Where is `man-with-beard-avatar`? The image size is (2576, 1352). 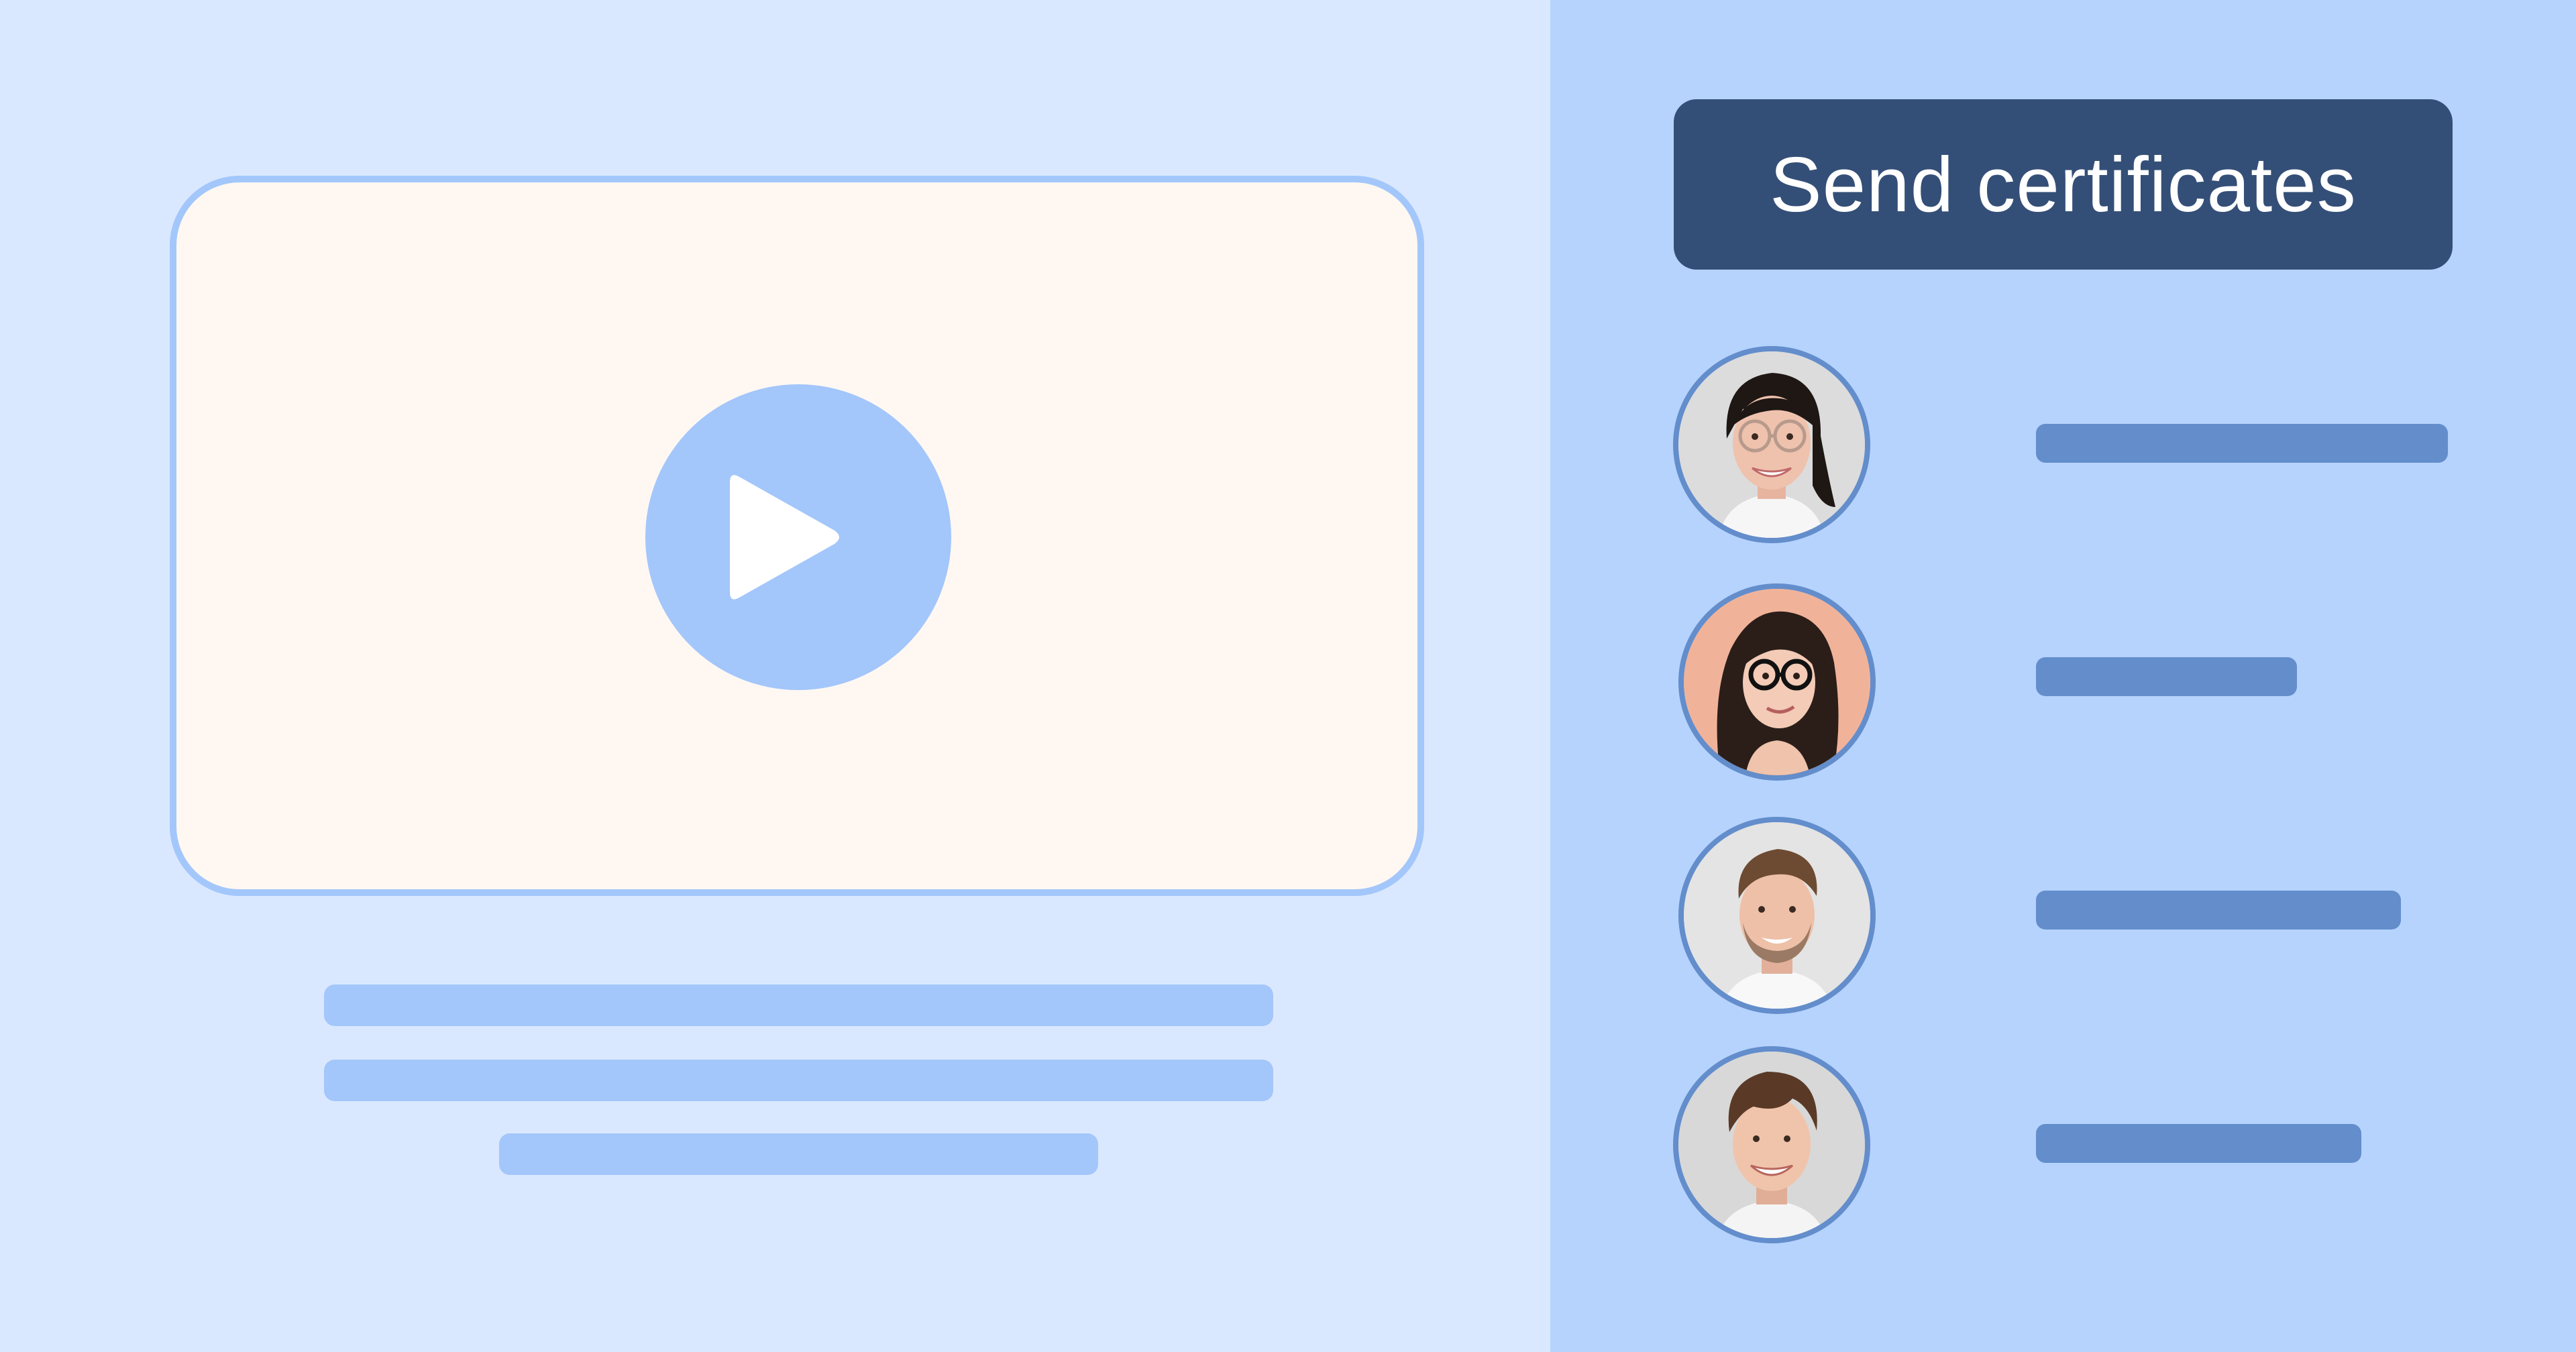 man-with-beard-avatar is located at coordinates (1777, 915).